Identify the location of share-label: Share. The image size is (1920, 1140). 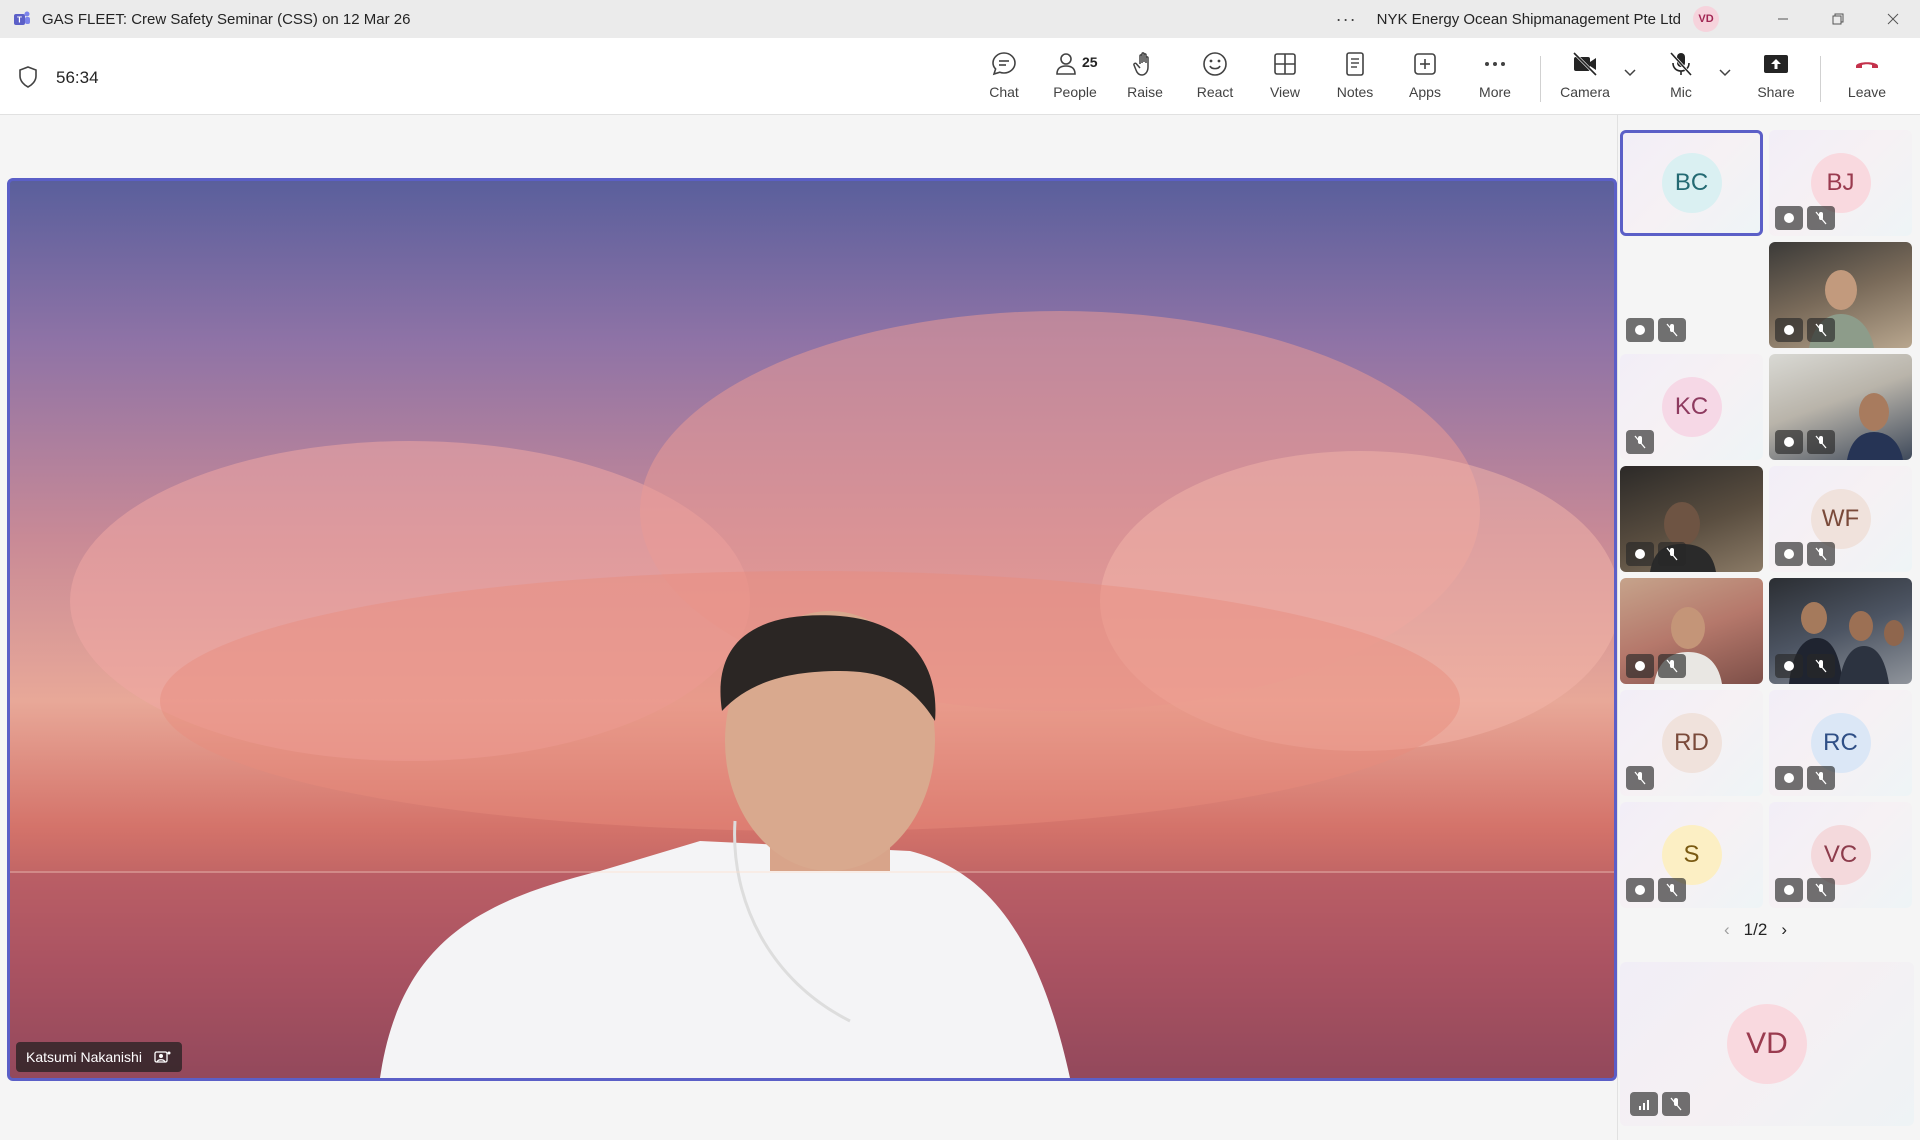
(1776, 92).